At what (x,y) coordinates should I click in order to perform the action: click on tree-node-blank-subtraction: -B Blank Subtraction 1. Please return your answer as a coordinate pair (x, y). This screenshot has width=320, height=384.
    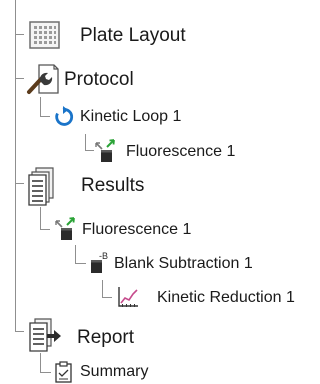
    Looking at the image, I should click on (193, 263).